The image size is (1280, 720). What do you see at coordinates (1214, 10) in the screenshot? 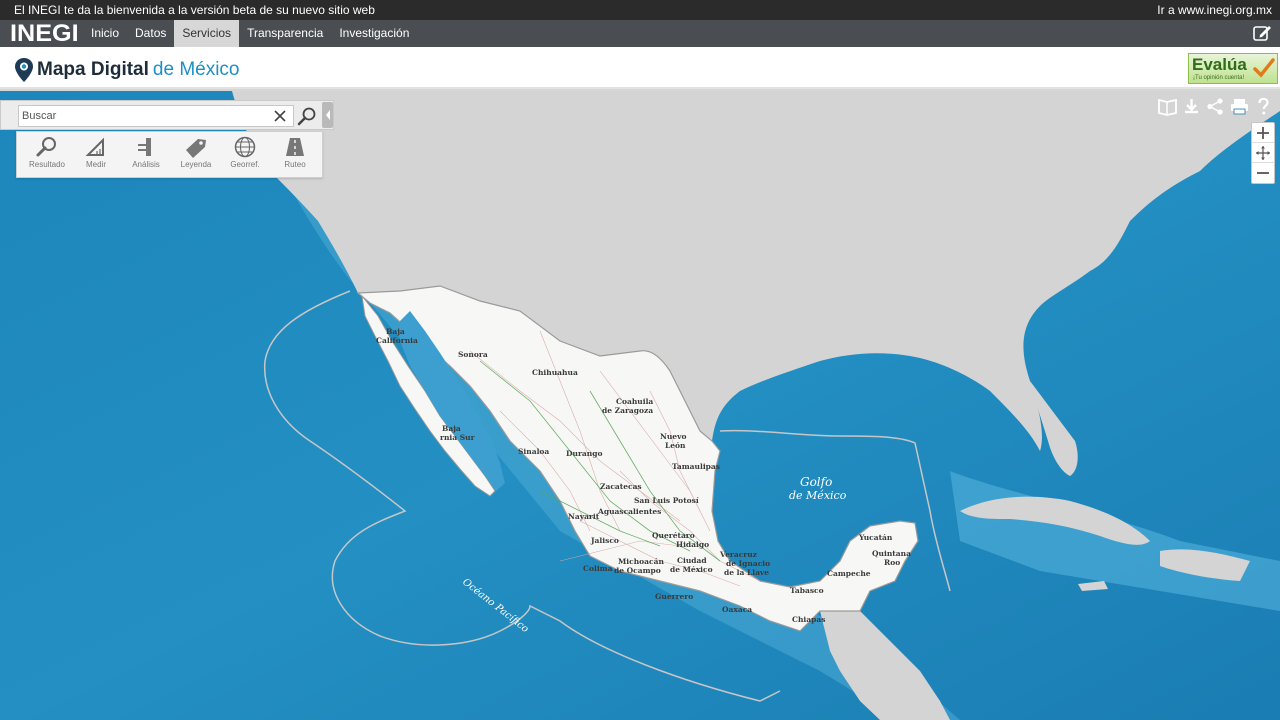
I see `inegi-site-link: Ir a www.inegi.org.mx` at bounding box center [1214, 10].